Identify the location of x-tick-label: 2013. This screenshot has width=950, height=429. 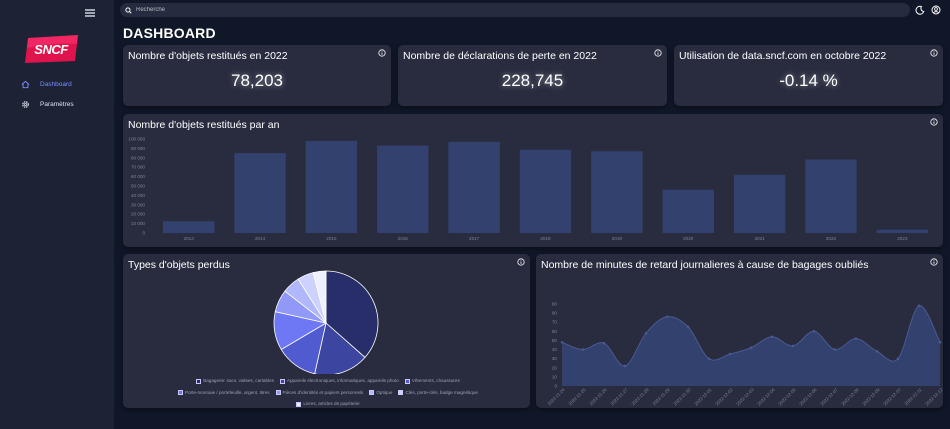
(189, 238).